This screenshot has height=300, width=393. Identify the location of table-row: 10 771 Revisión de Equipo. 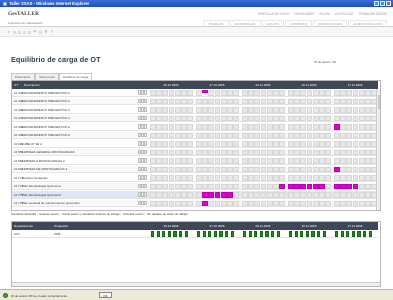
(195, 178).